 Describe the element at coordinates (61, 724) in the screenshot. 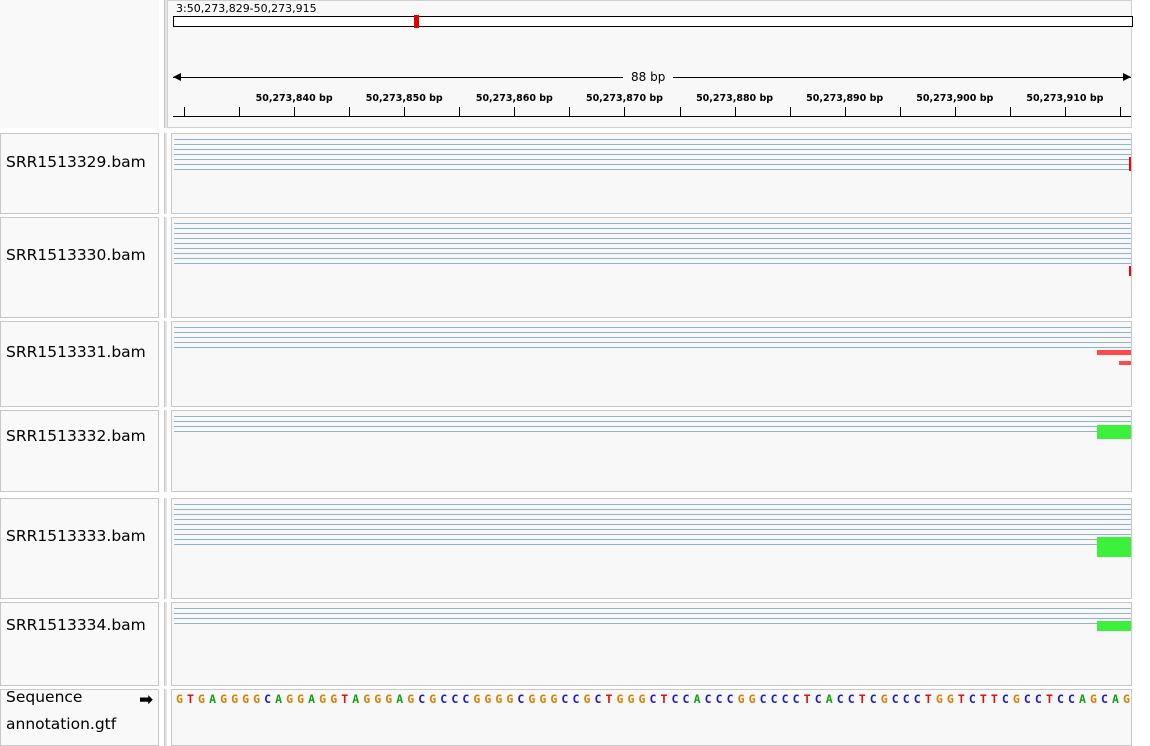

I see `annotation-track-name: annotation.gtf` at that location.